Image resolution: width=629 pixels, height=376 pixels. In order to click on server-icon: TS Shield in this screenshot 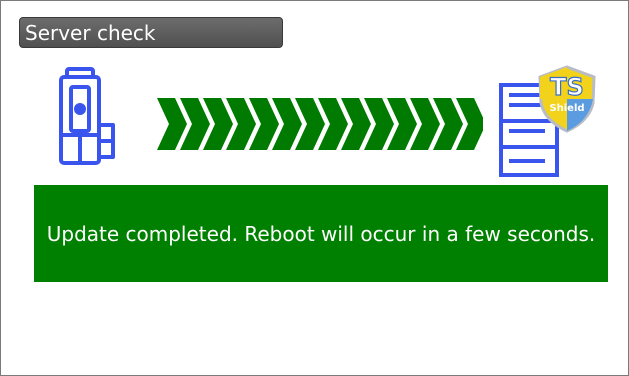, I will do `click(547, 121)`.